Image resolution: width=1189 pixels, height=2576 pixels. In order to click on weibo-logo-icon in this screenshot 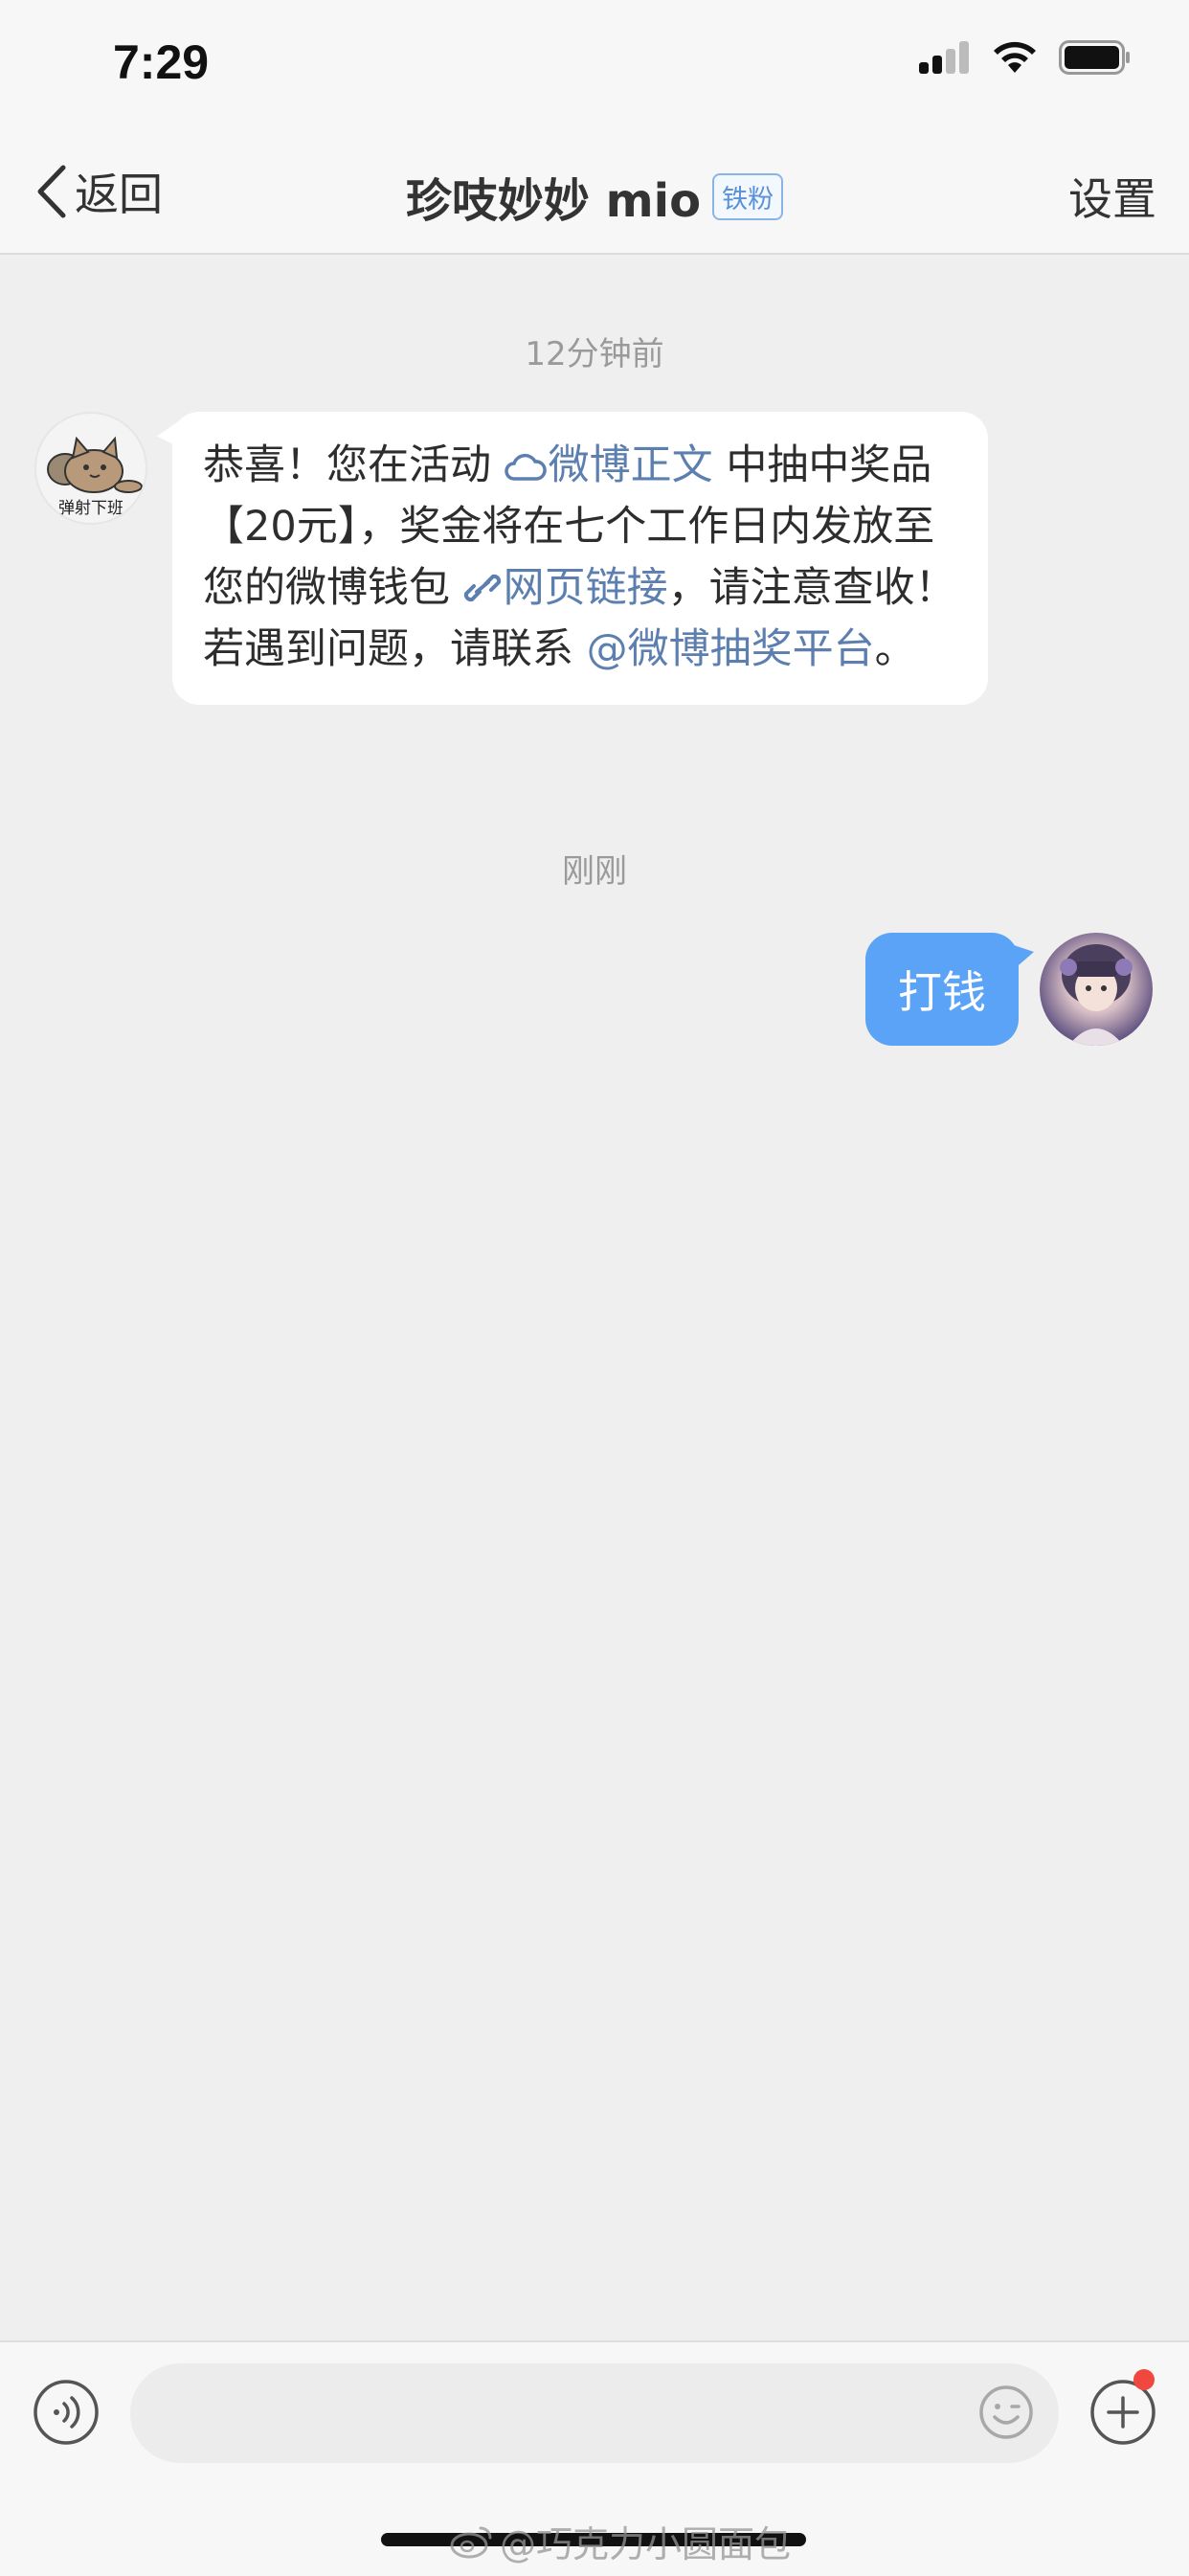, I will do `click(471, 2542)`.